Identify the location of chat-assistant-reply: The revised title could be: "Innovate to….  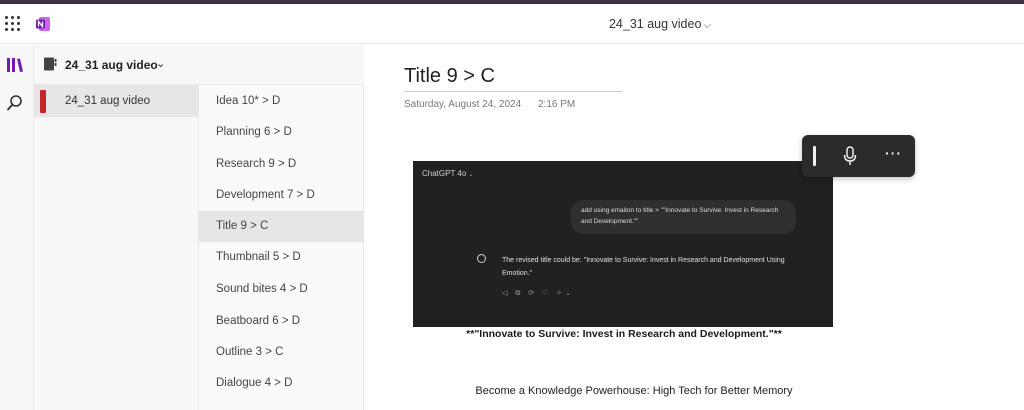
(643, 267).